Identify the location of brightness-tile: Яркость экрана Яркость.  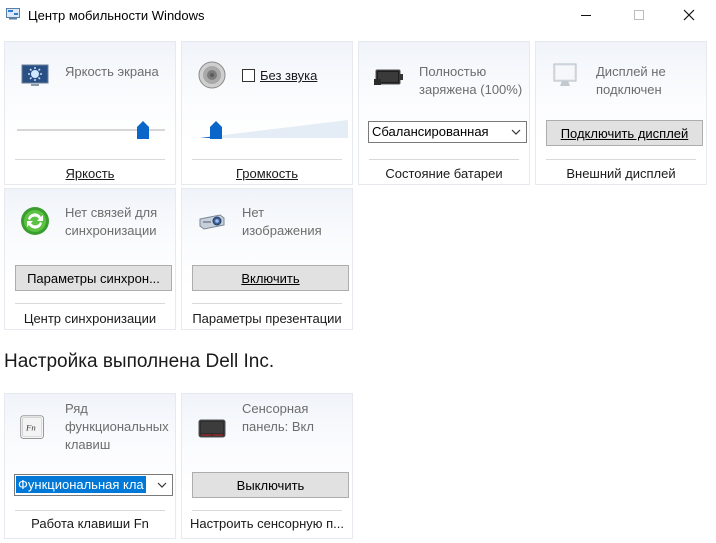
(90, 113).